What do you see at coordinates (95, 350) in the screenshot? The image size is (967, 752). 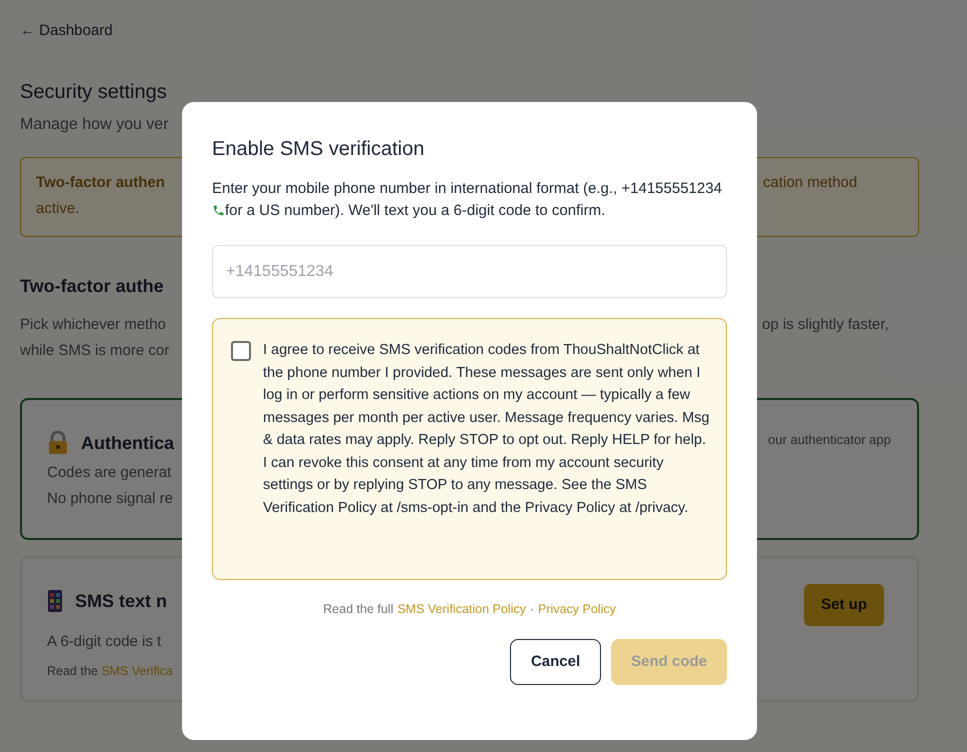 I see `section-description: while SMS is more cor` at bounding box center [95, 350].